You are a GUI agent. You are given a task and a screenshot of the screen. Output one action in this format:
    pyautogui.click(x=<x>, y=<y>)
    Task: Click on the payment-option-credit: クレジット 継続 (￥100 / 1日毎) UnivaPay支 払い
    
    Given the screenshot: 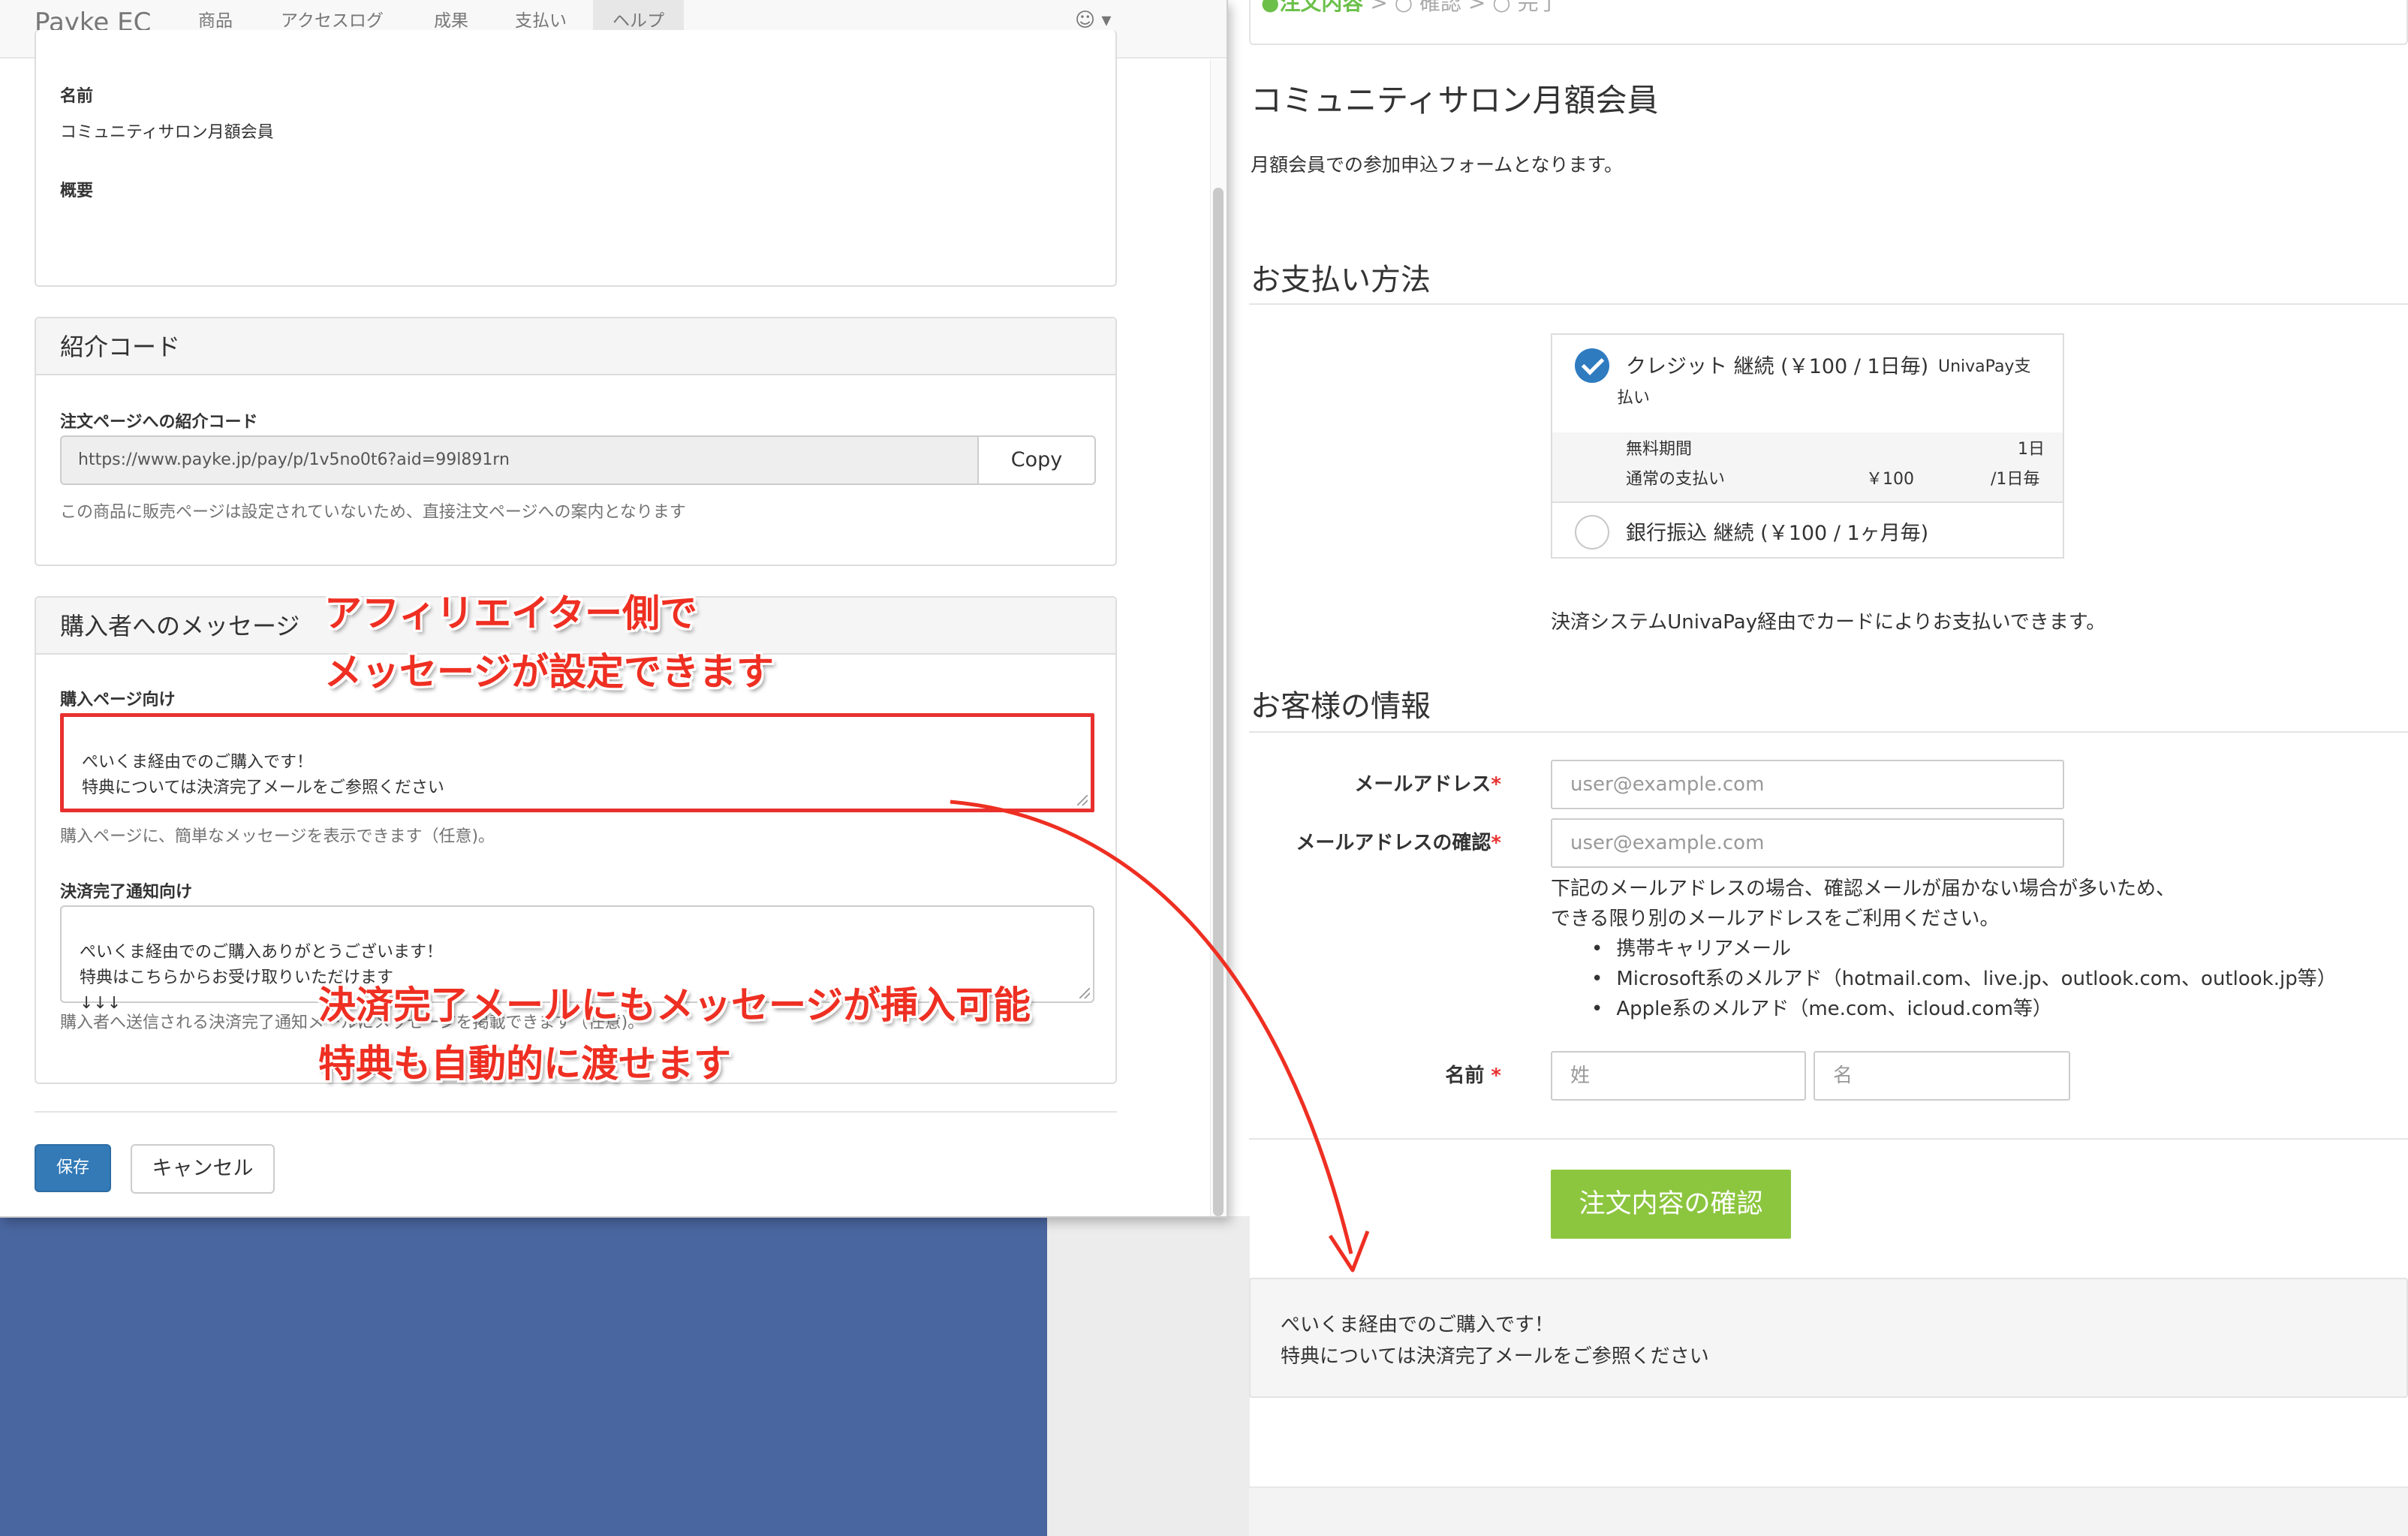 What is the action you would take?
    pyautogui.click(x=1807, y=383)
    